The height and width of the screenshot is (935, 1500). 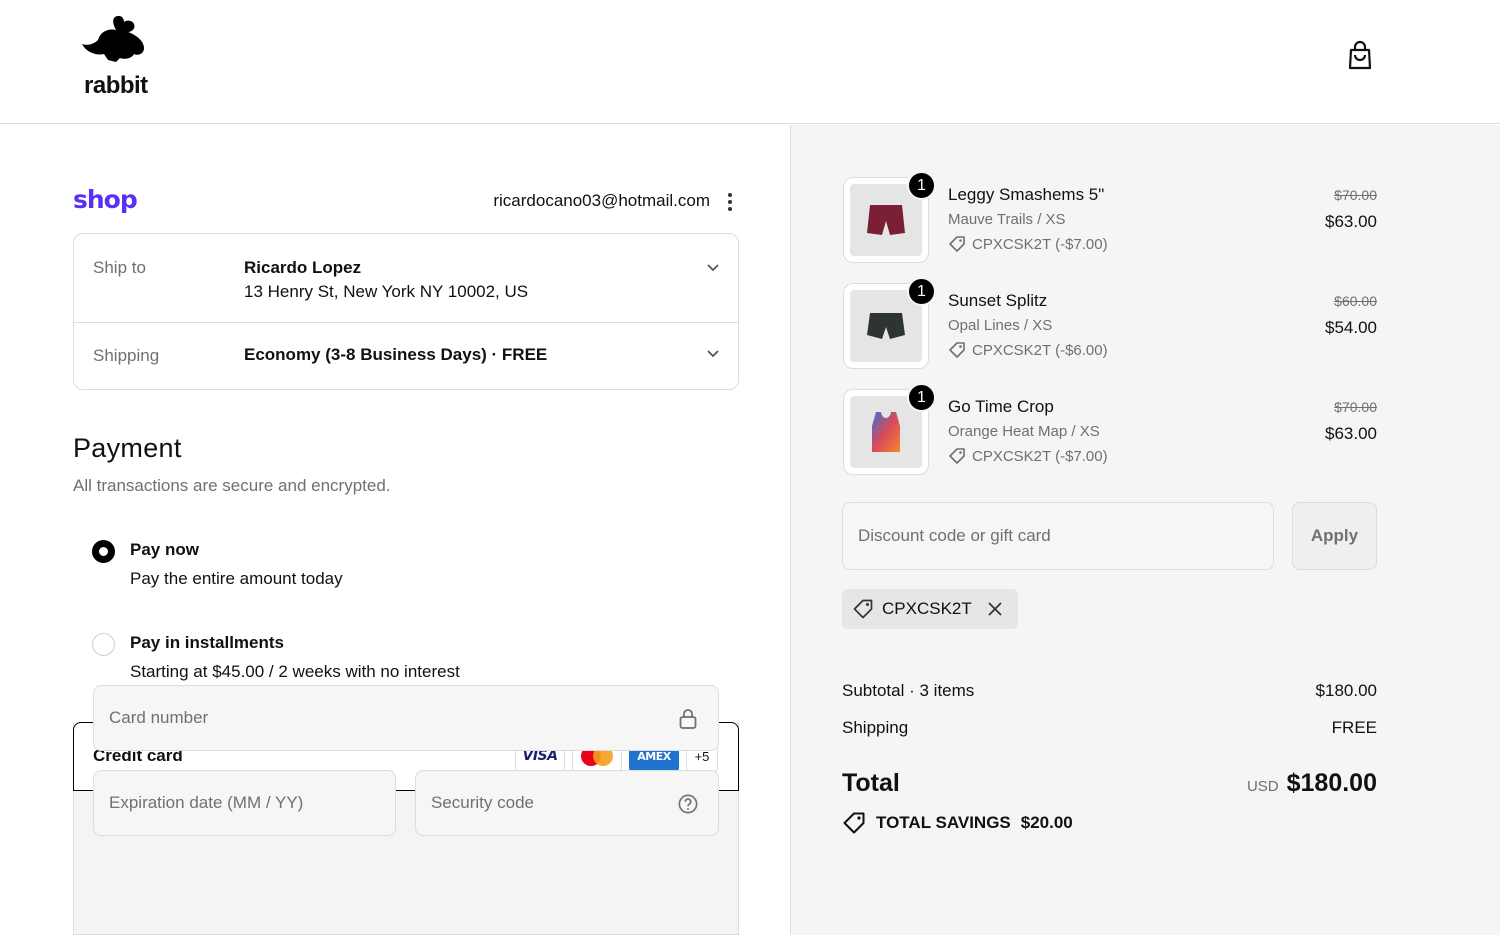 What do you see at coordinates (927, 608) in the screenshot?
I see `applied-discount-code: CPXCSK2T` at bounding box center [927, 608].